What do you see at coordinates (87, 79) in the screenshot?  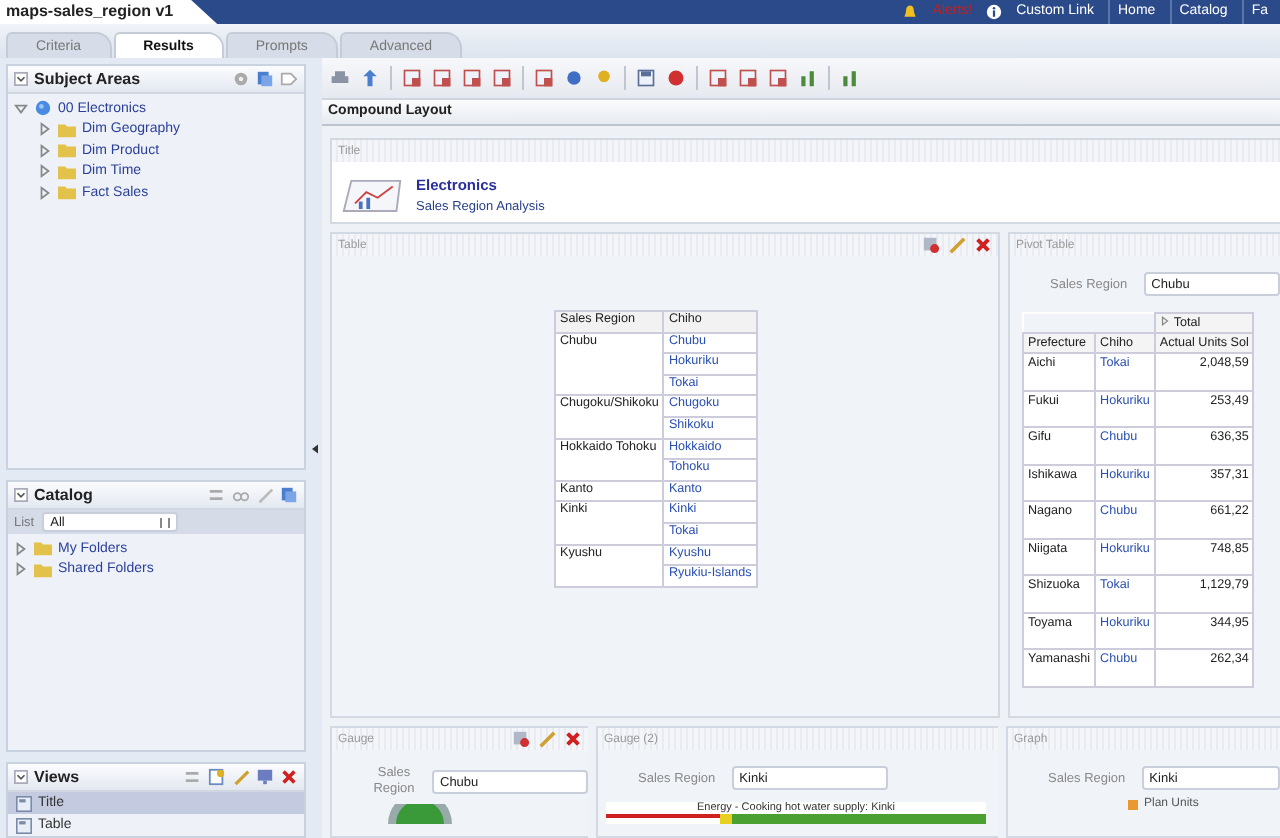 I see `panel-title: Subject Areas` at bounding box center [87, 79].